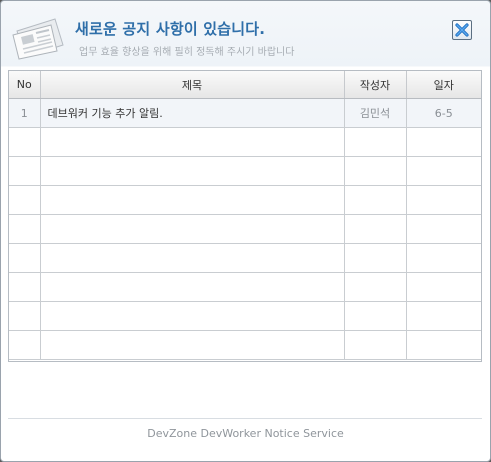  I want to click on newspaper-icon, so click(39, 38).